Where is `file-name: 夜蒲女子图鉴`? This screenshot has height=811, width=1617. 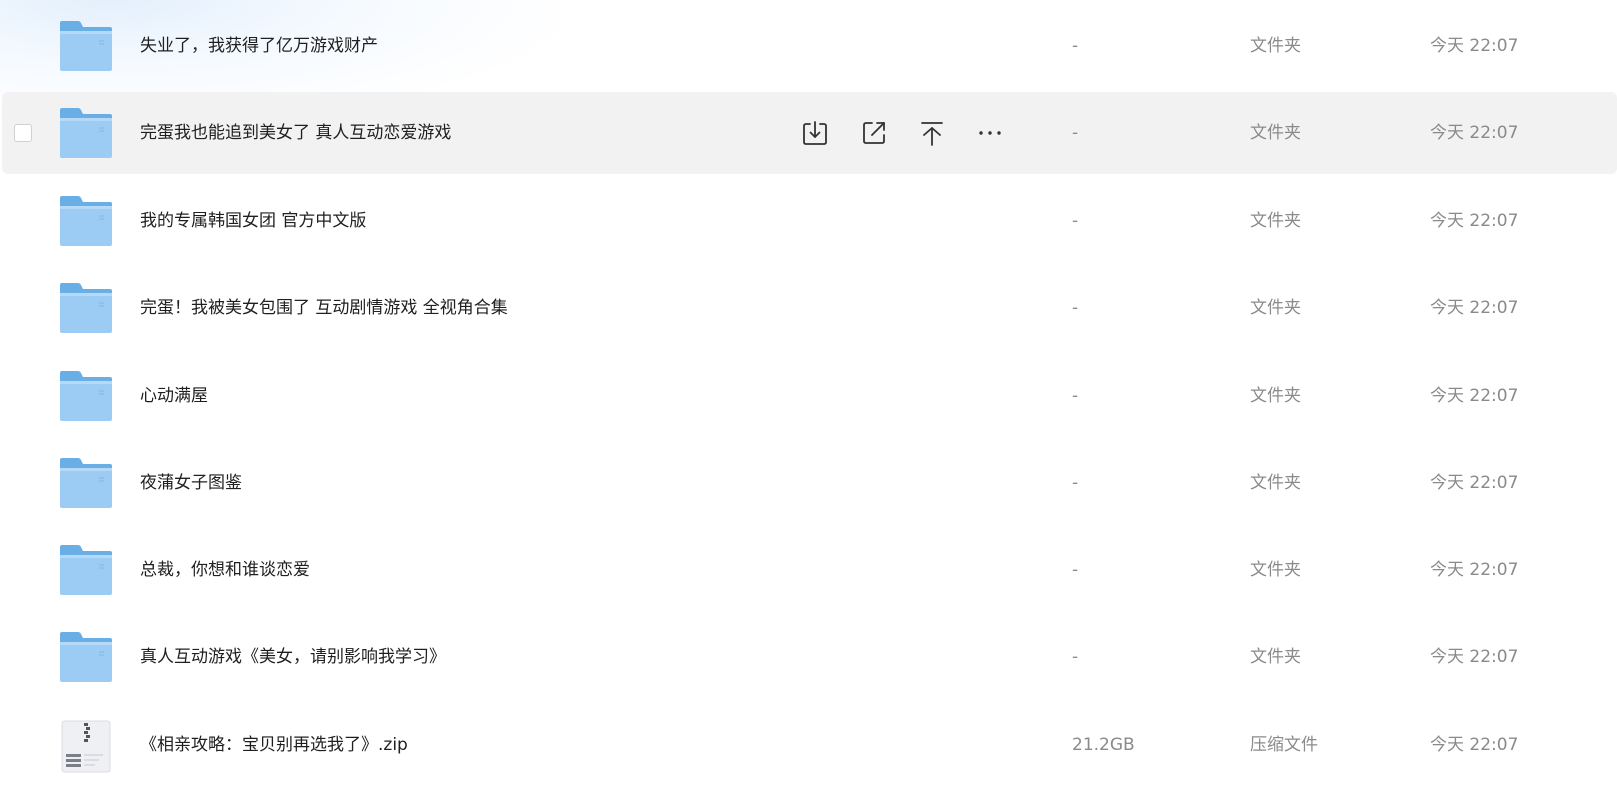
file-name: 夜蒲女子图鉴 is located at coordinates (191, 483).